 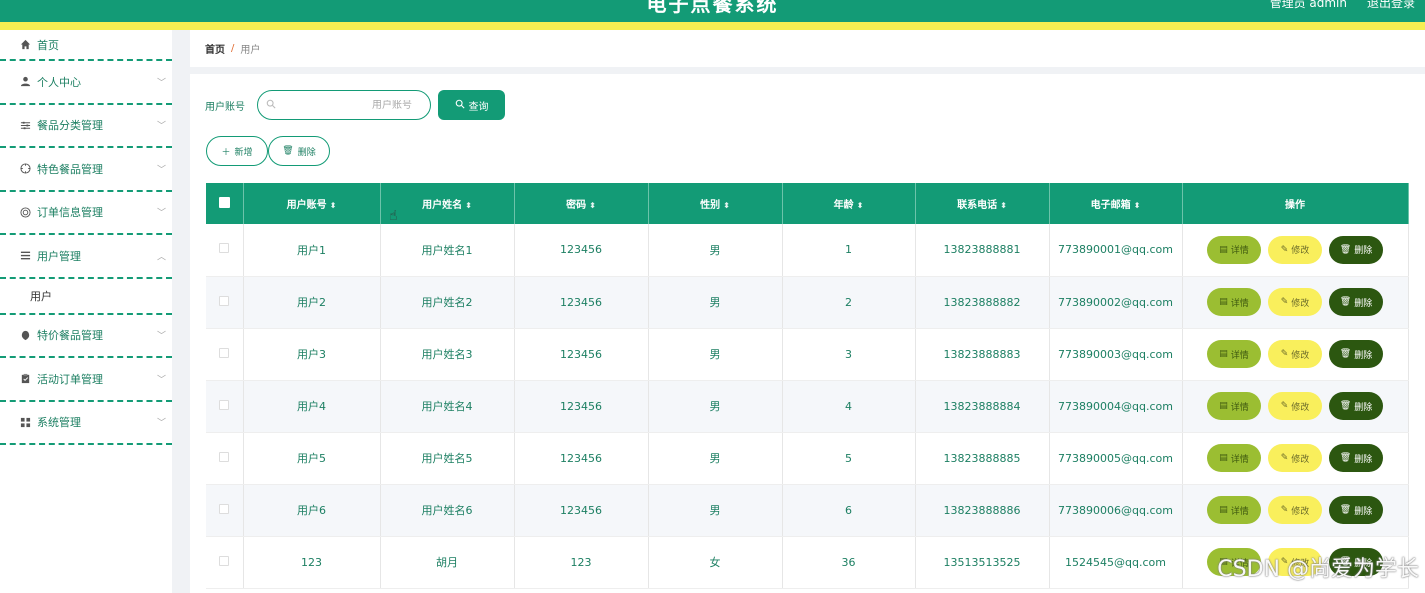 I want to click on table-cell: 123, so click(x=312, y=562).